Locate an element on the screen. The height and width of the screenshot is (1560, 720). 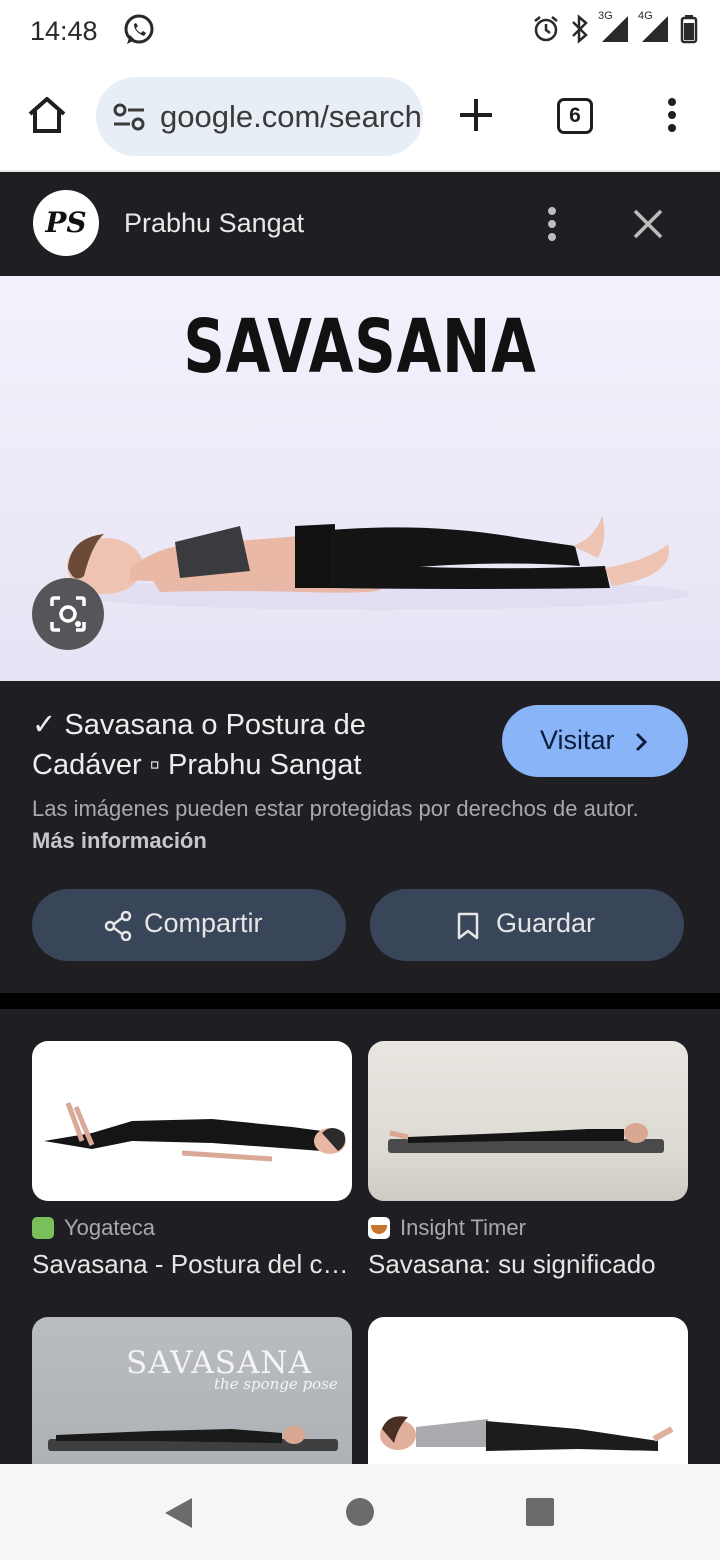
home-button is located at coordinates (47, 117).